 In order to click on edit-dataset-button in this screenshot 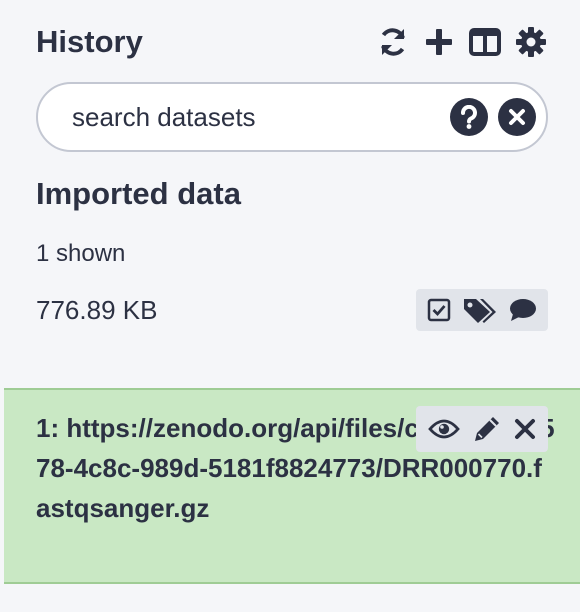, I will do `click(487, 429)`.